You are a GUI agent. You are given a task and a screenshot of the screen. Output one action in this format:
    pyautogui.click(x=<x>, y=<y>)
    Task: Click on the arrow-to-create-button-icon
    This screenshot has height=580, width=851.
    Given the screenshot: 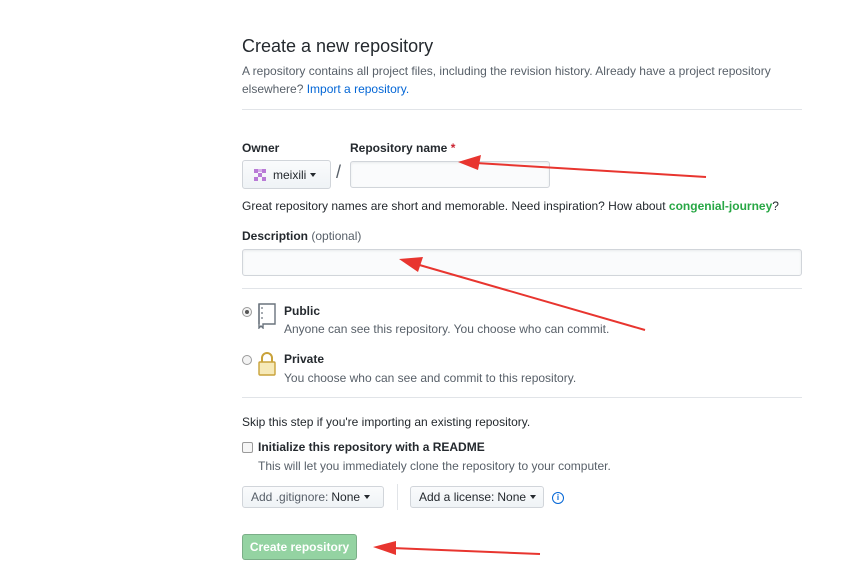 What is the action you would take?
    pyautogui.click(x=457, y=548)
    